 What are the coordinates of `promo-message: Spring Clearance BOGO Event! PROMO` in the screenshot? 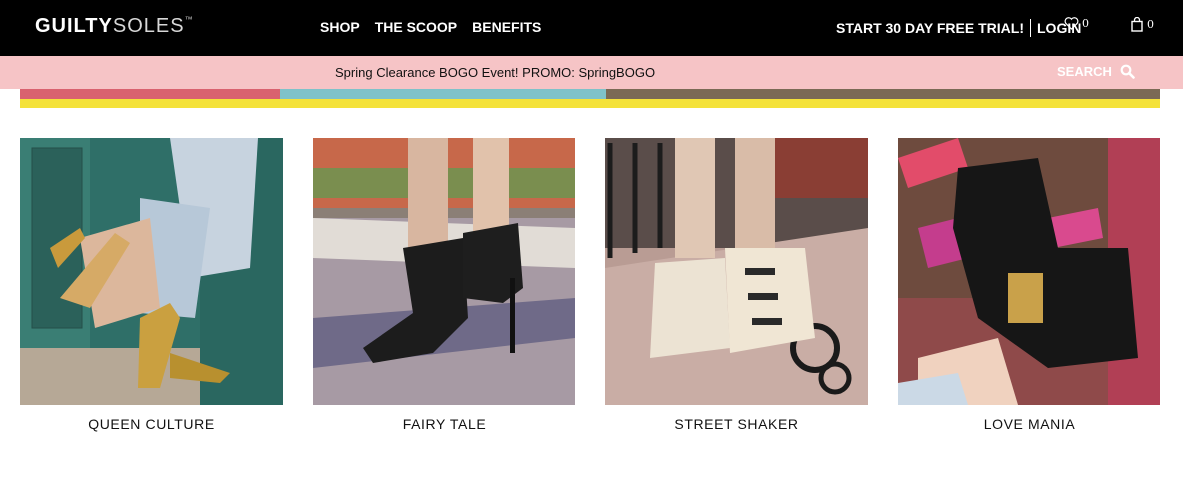 It's located at (495, 72).